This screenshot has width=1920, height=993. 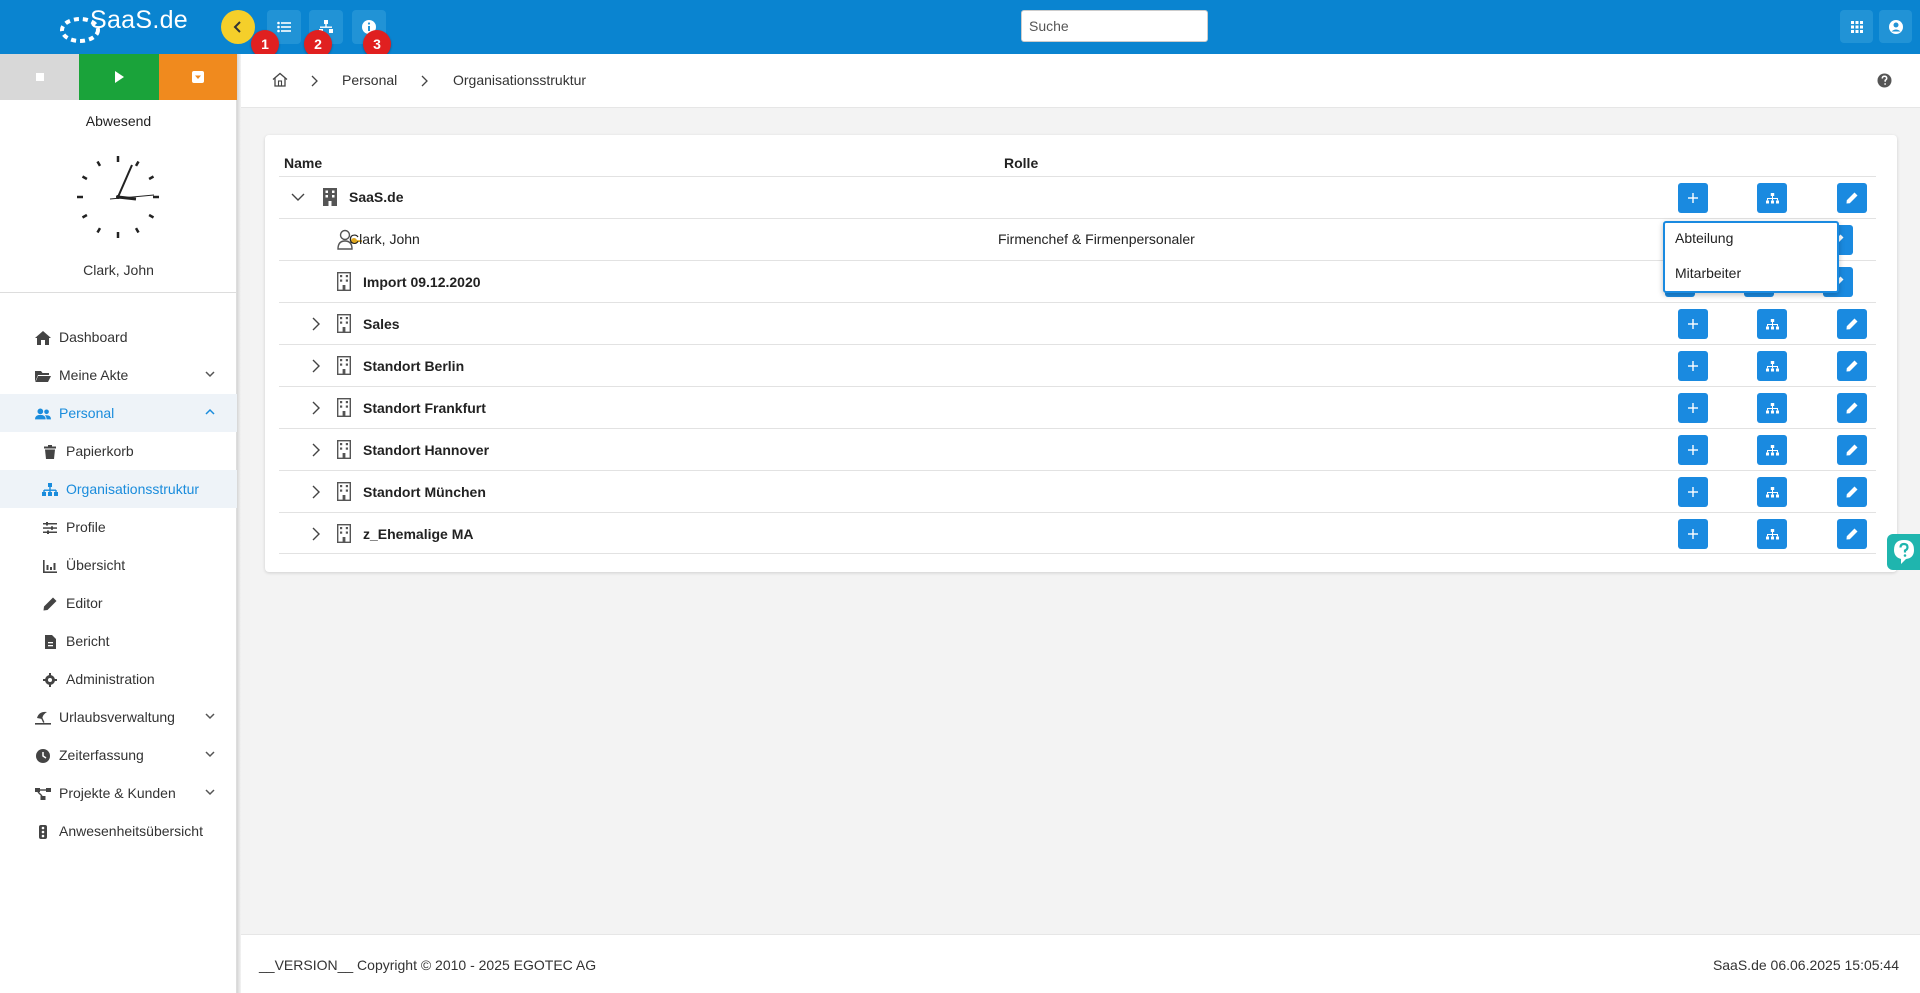 I want to click on row-name: Sales, so click(x=381, y=324).